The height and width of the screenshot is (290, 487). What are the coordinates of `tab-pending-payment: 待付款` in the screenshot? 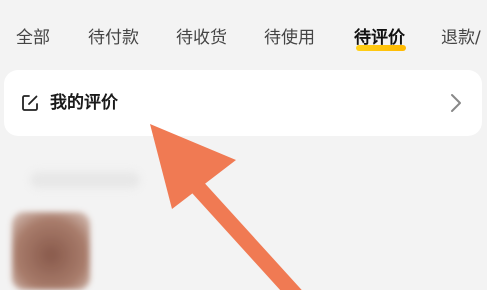 It's located at (113, 38).